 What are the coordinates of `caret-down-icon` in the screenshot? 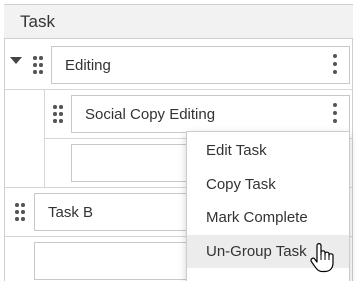 It's located at (16, 60).